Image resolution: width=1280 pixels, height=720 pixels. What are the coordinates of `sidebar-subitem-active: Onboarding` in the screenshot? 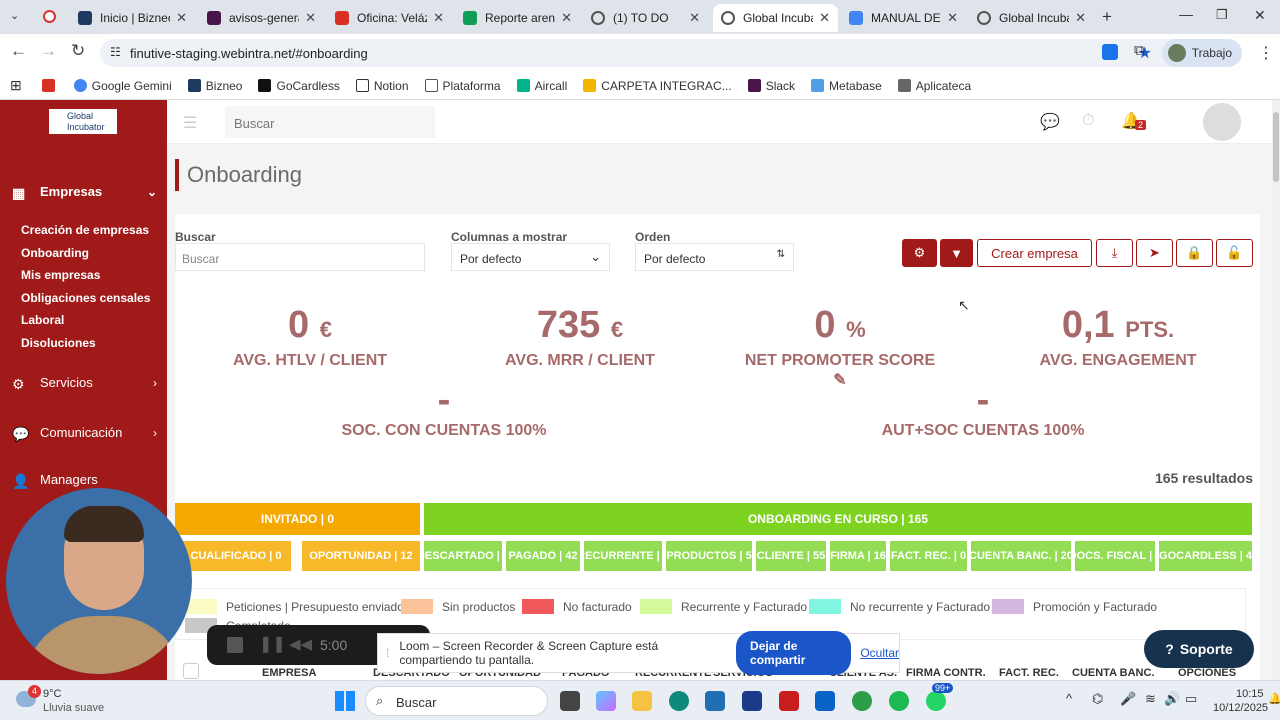 It's located at (55, 253).